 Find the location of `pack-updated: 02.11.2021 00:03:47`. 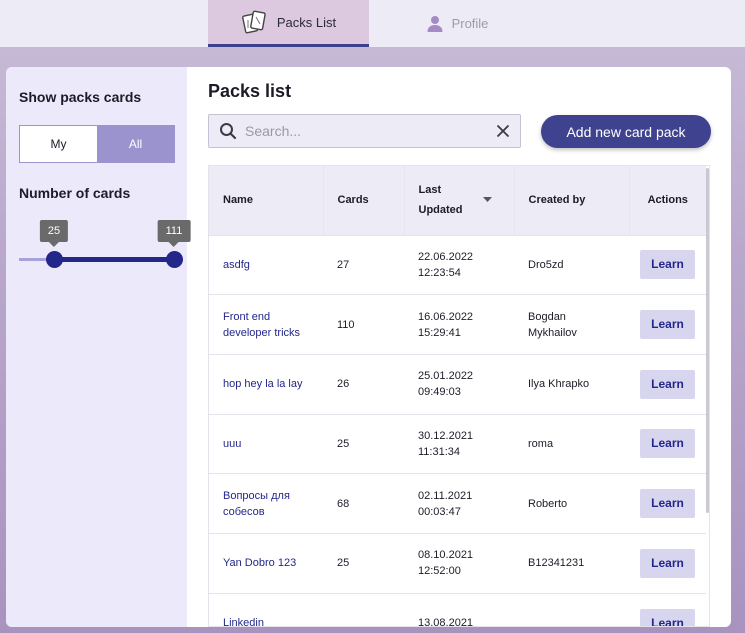

pack-updated: 02.11.2021 00:03:47 is located at coordinates (459, 503).